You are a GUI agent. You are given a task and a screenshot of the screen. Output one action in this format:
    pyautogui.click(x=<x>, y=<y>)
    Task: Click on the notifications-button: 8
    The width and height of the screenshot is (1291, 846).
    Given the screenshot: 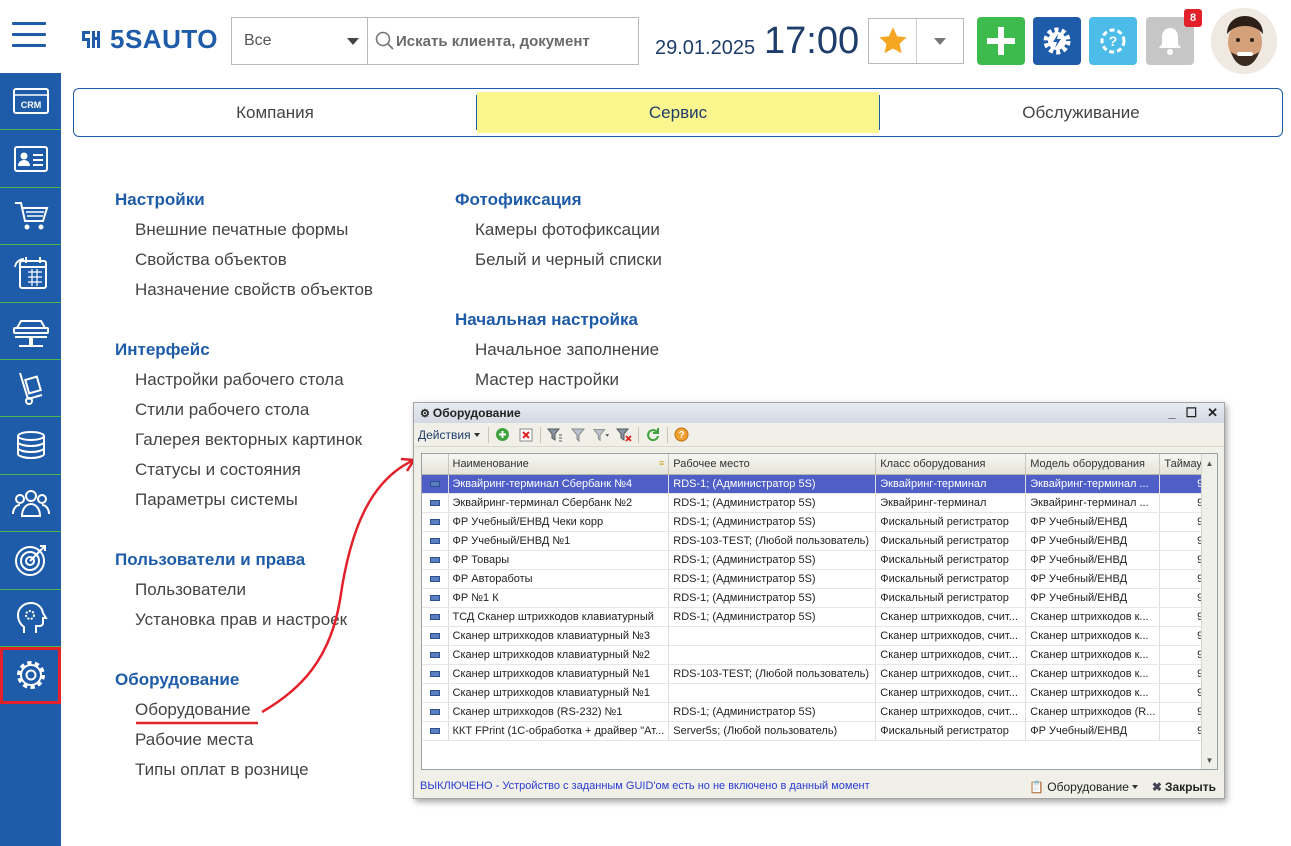 What is the action you would take?
    pyautogui.click(x=1174, y=37)
    